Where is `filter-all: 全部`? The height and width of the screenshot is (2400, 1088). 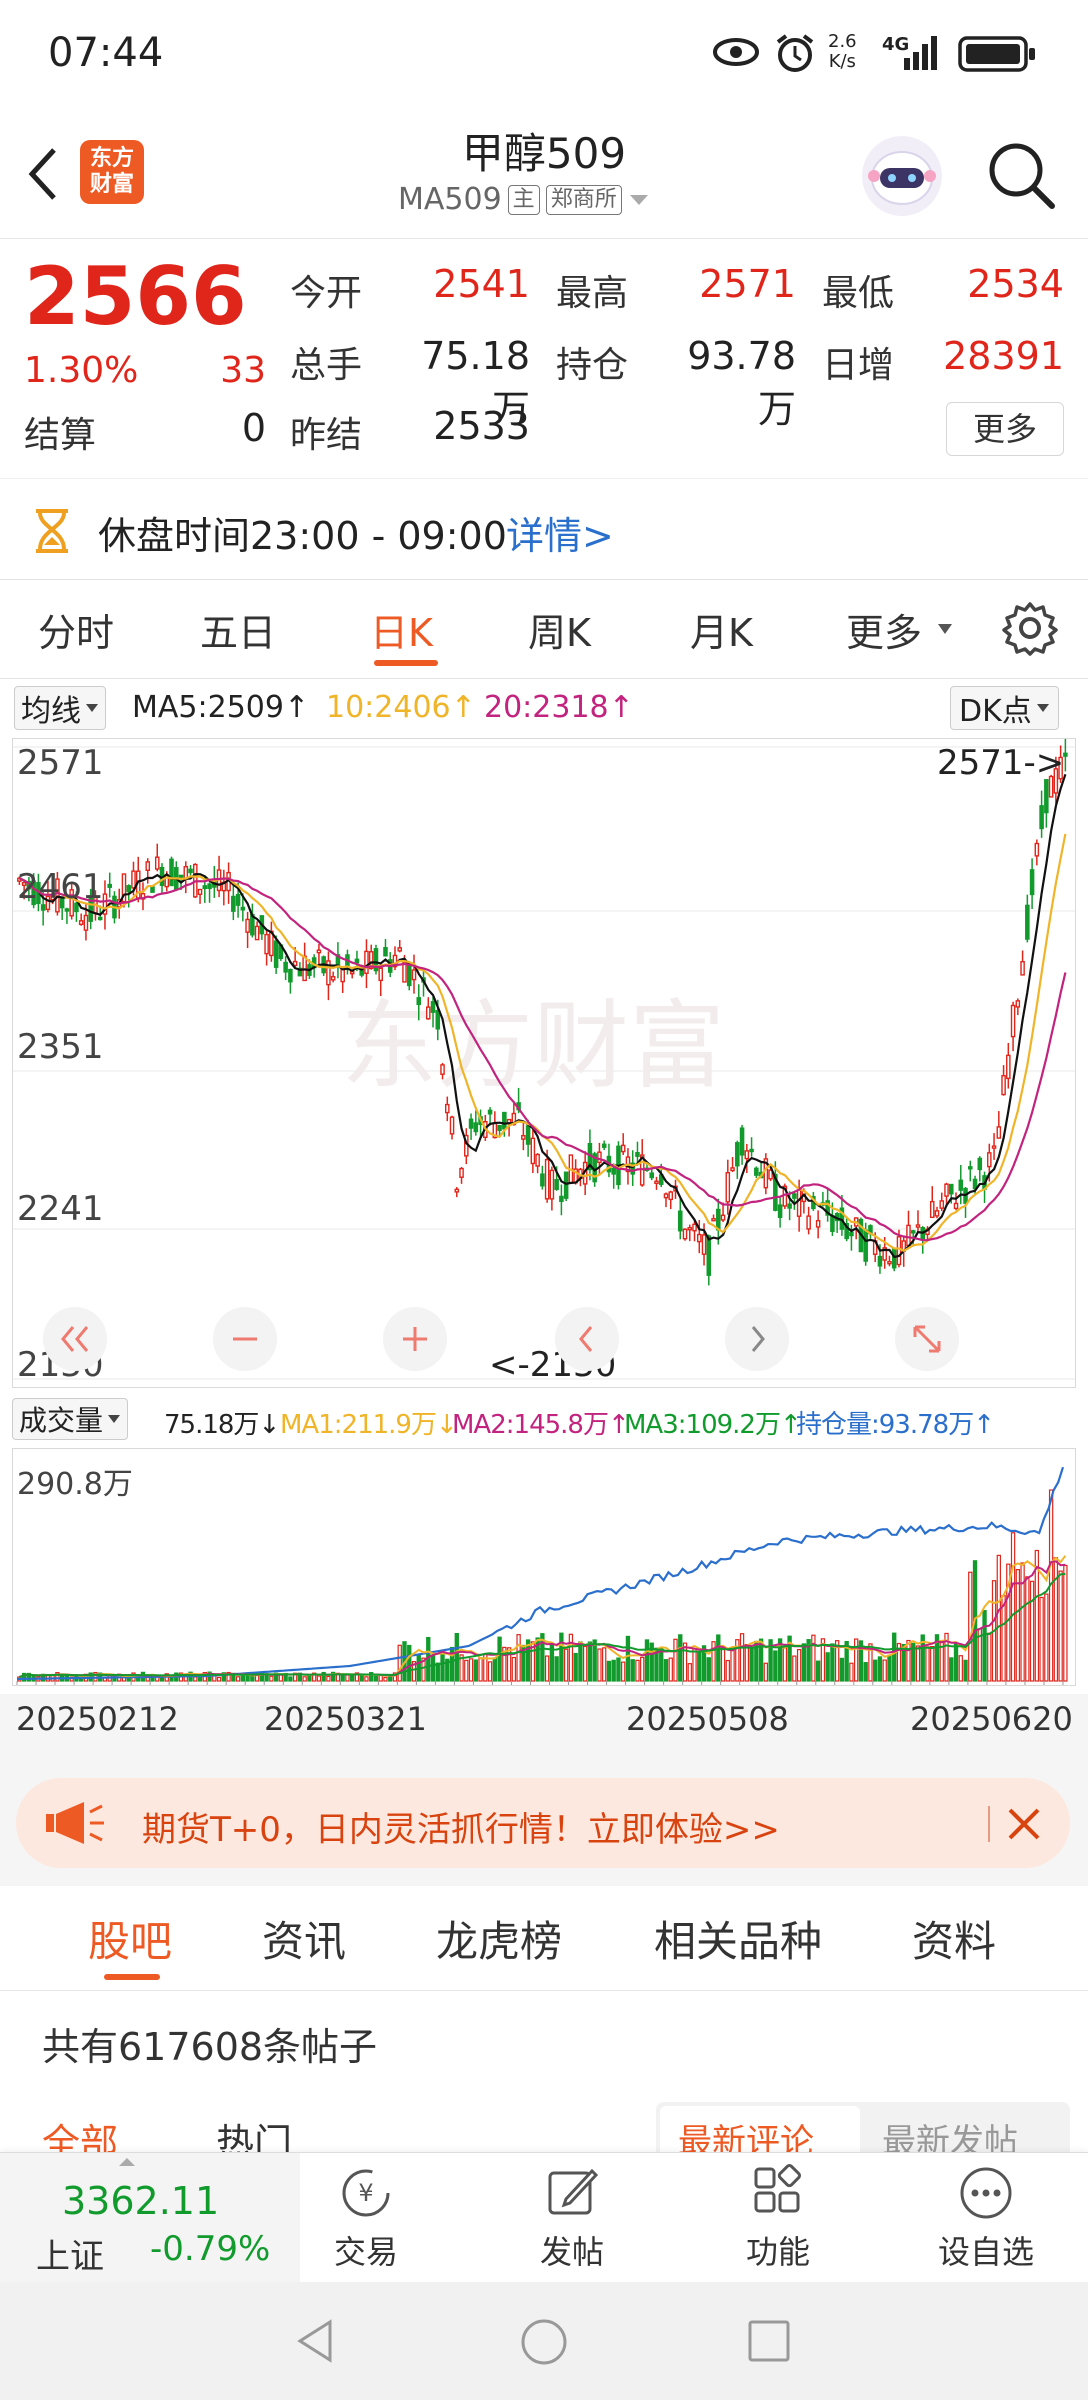
filter-all: 全部 is located at coordinates (80, 2132).